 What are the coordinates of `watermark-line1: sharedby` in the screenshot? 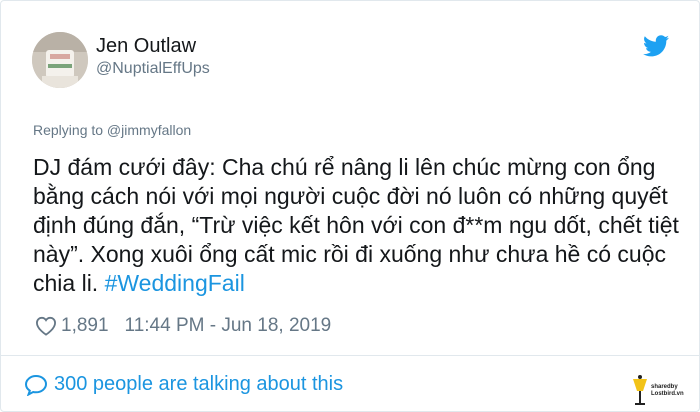 It's located at (664, 387).